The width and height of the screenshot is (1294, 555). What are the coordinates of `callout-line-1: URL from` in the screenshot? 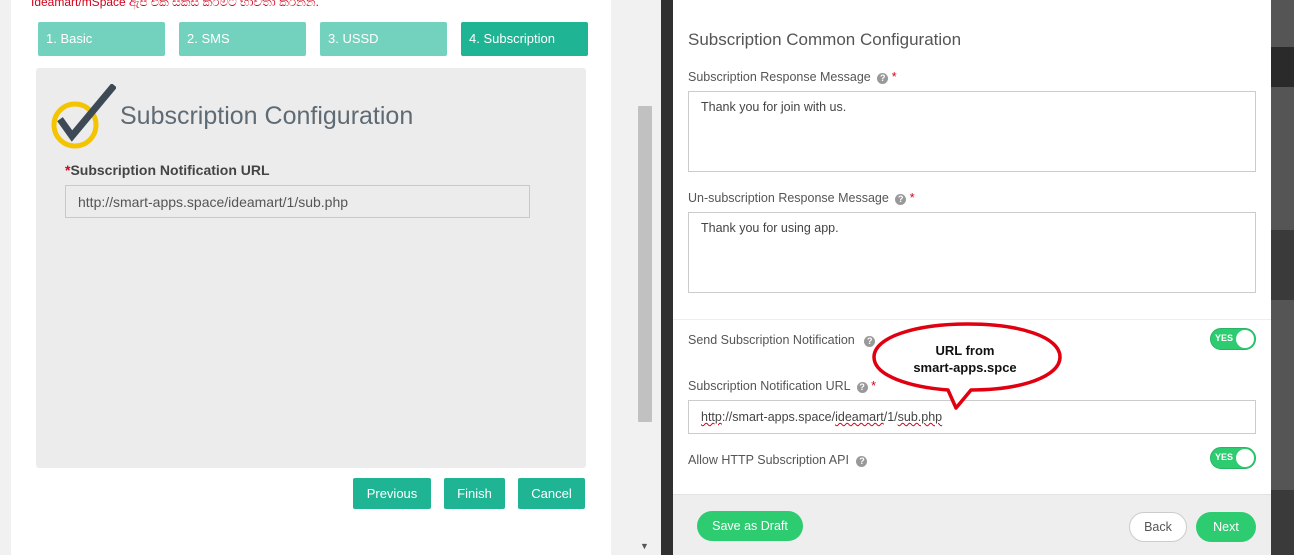 It's located at (965, 350).